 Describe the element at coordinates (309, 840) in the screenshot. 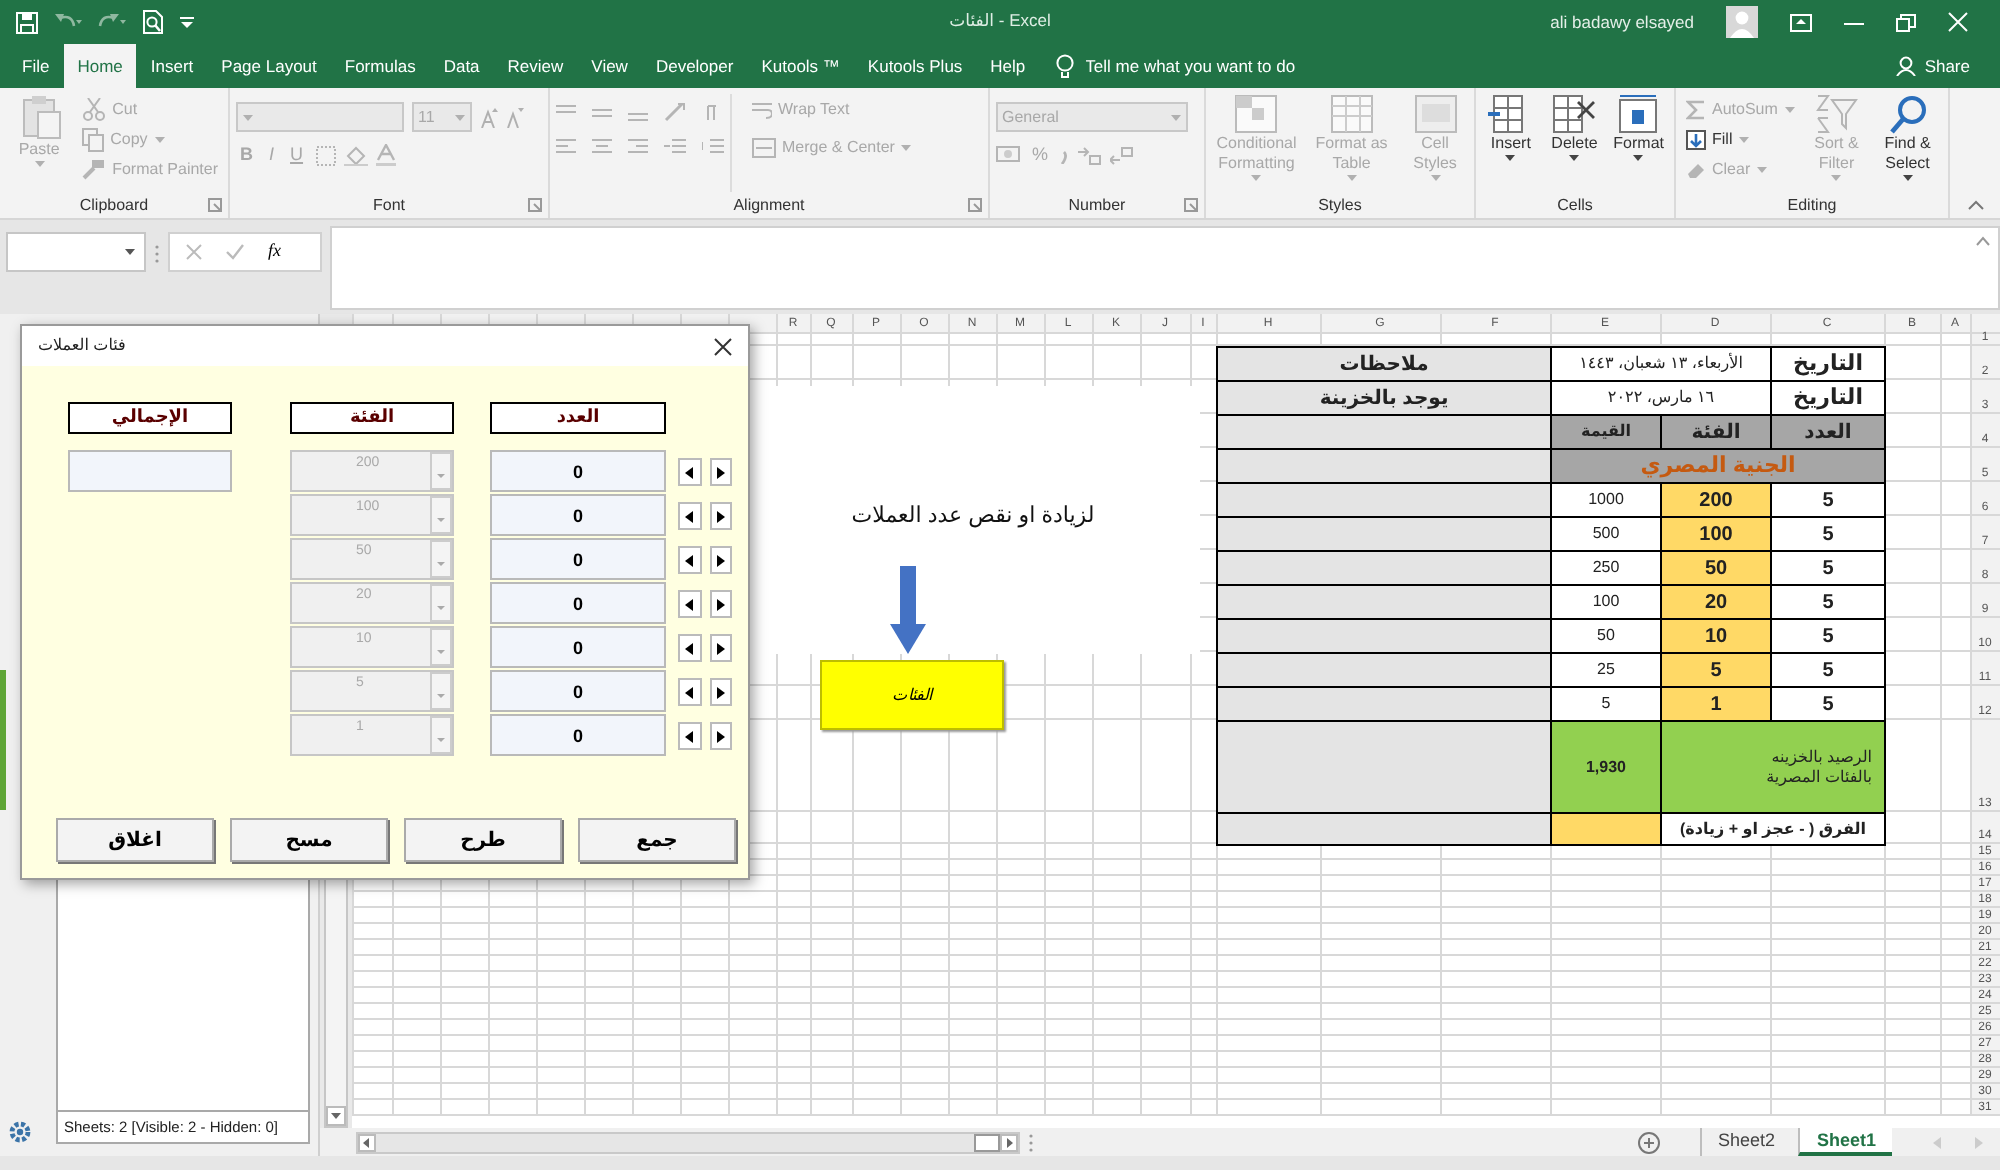

I see `dialog-button: مسح` at that location.